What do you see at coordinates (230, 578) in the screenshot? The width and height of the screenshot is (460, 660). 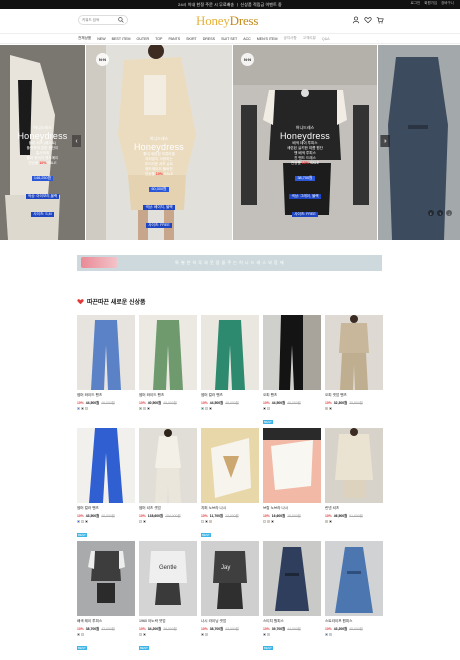 I see `product-image: Jay` at bounding box center [230, 578].